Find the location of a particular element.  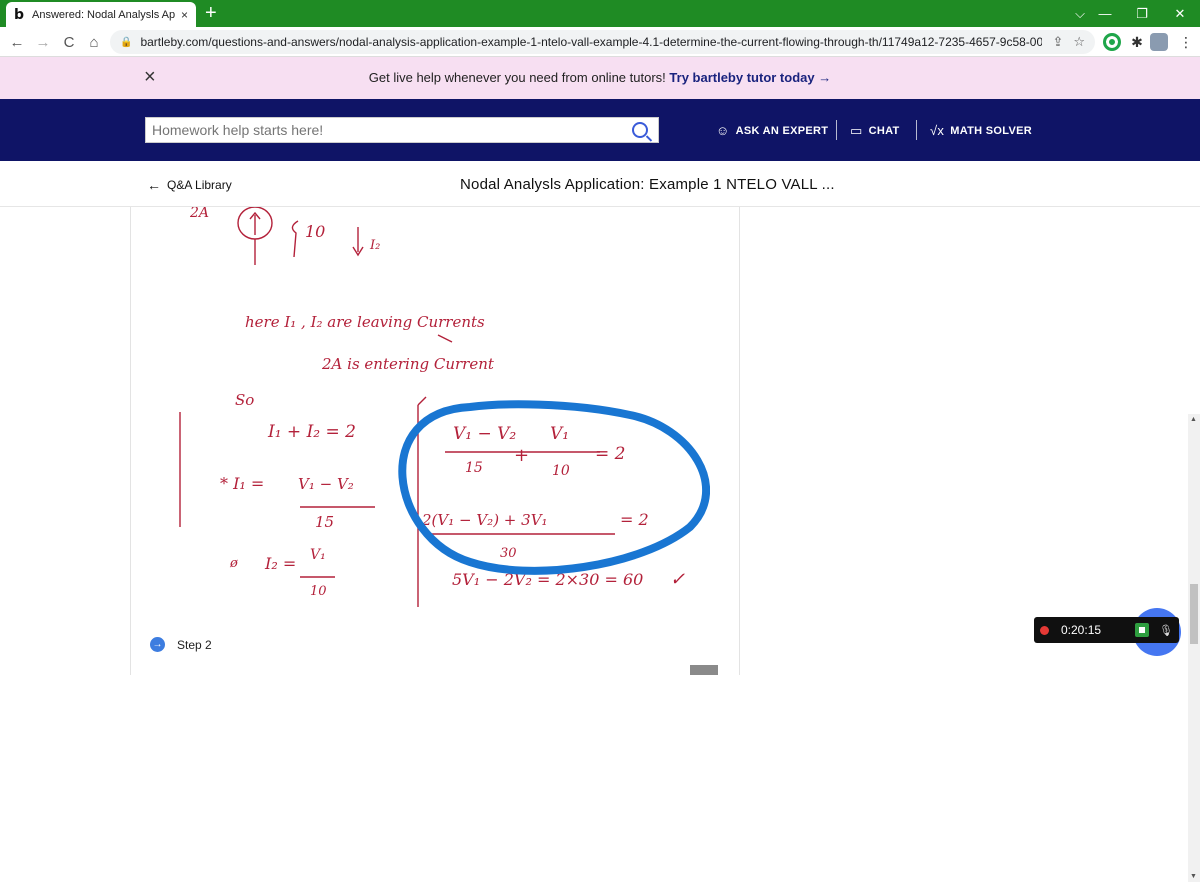

home-button: ⌂ is located at coordinates (94, 42).